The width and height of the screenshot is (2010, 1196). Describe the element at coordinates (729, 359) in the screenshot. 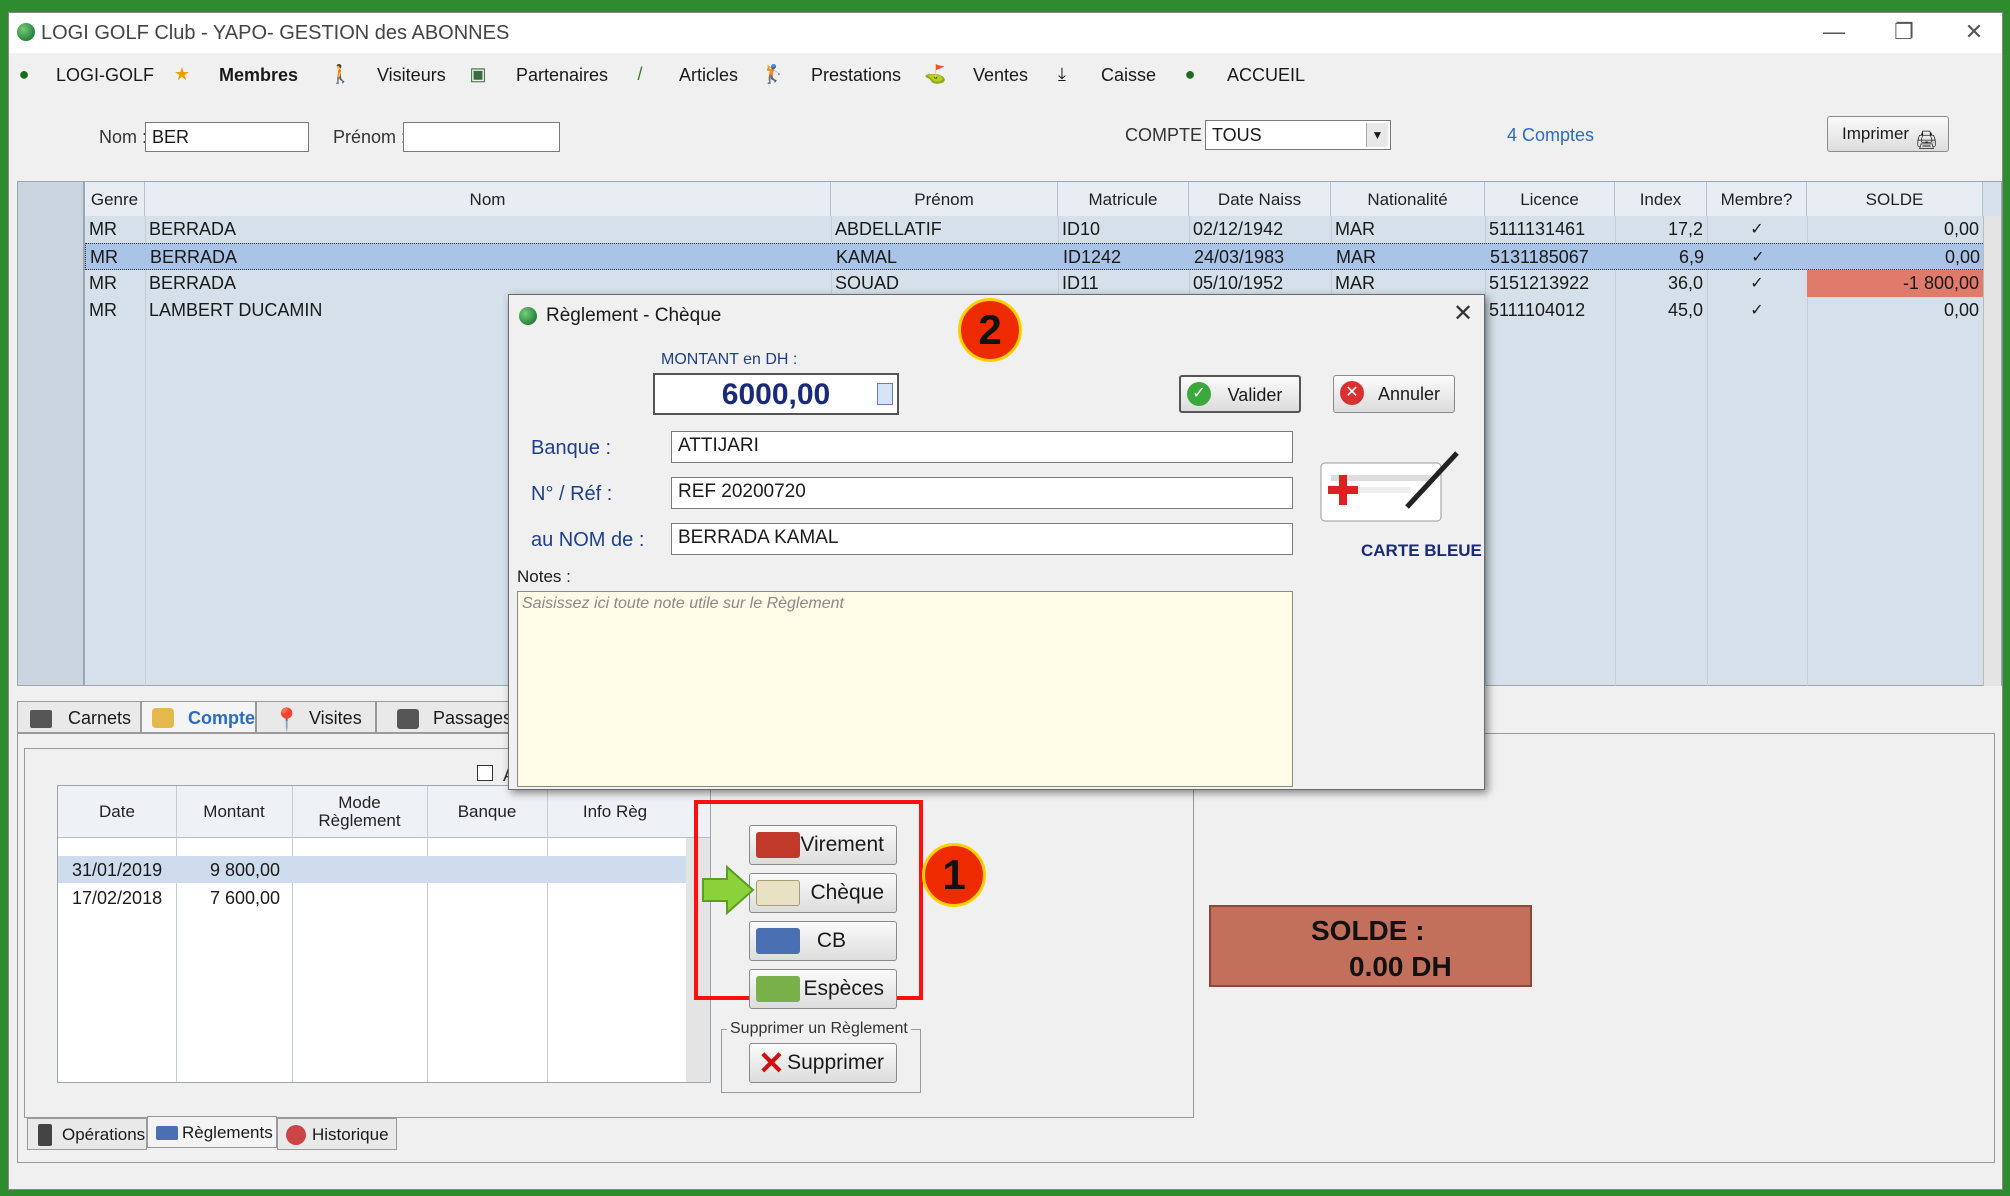

I see `montant-label: MONTANT en DH :` at that location.